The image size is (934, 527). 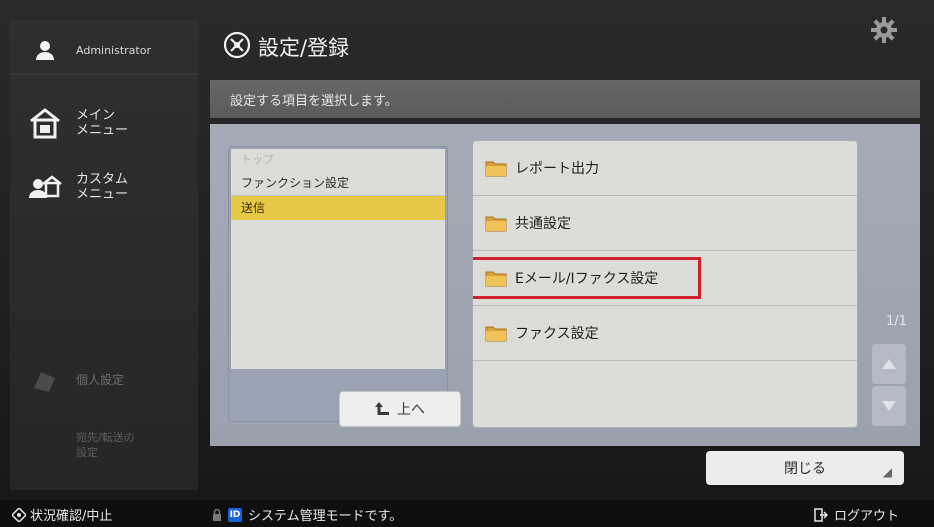 What do you see at coordinates (71, 516) in the screenshot?
I see `status-monitor-label: 状況確認/中止` at bounding box center [71, 516].